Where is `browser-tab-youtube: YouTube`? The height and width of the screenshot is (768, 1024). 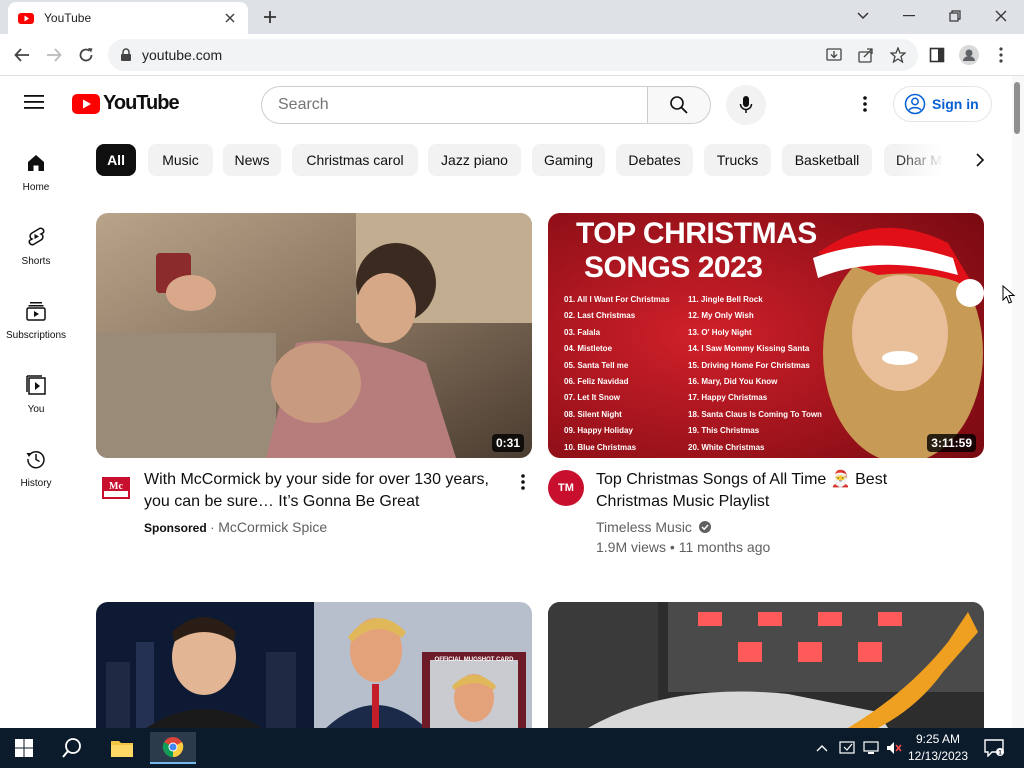
browser-tab-youtube: YouTube is located at coordinates (128, 18).